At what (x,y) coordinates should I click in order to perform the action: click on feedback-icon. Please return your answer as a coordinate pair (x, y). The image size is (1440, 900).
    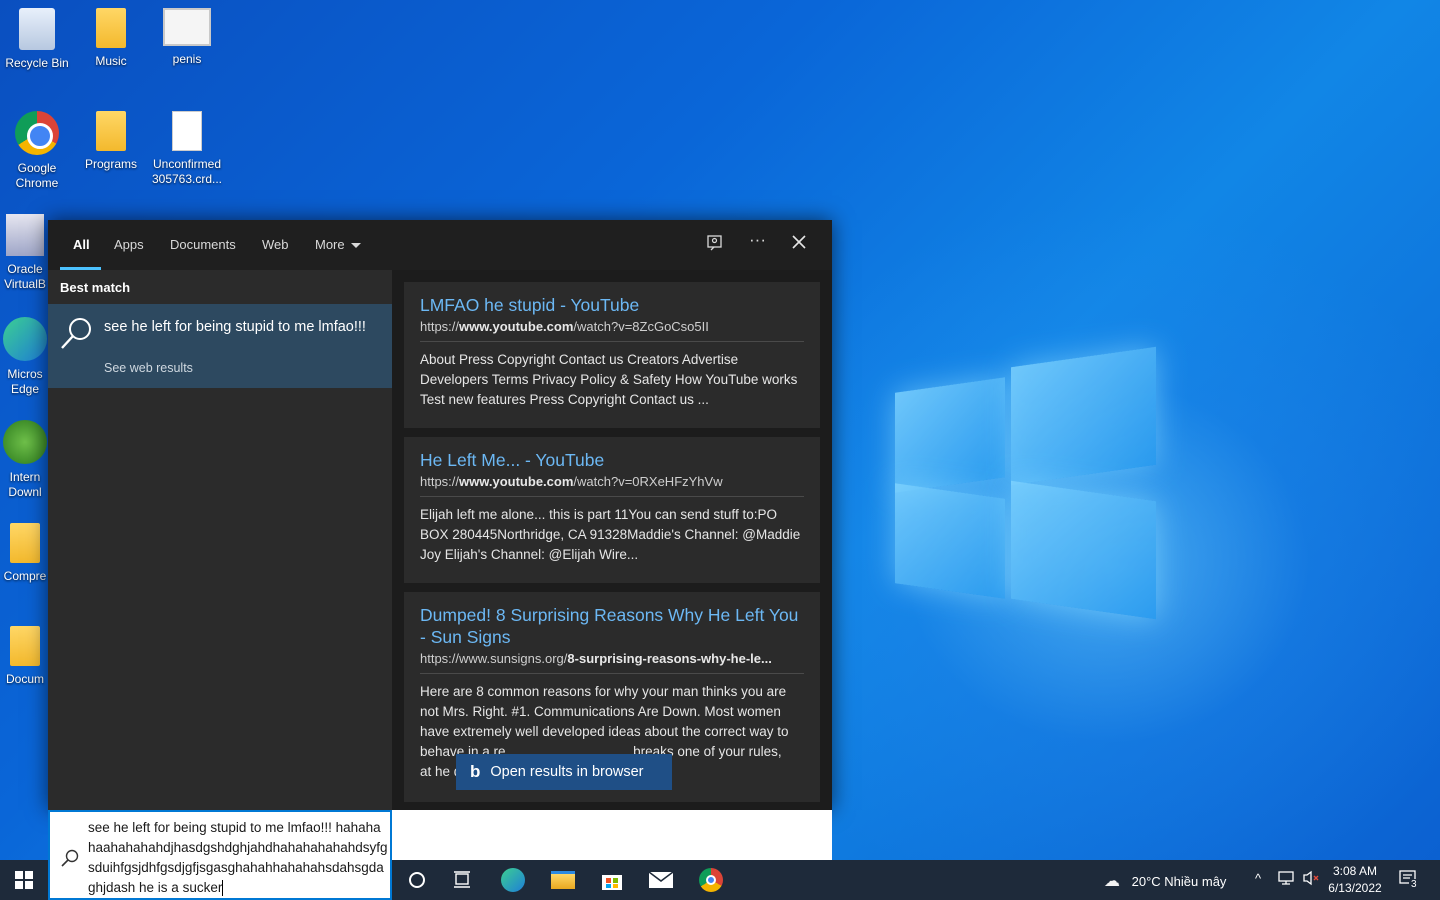
    Looking at the image, I should click on (715, 245).